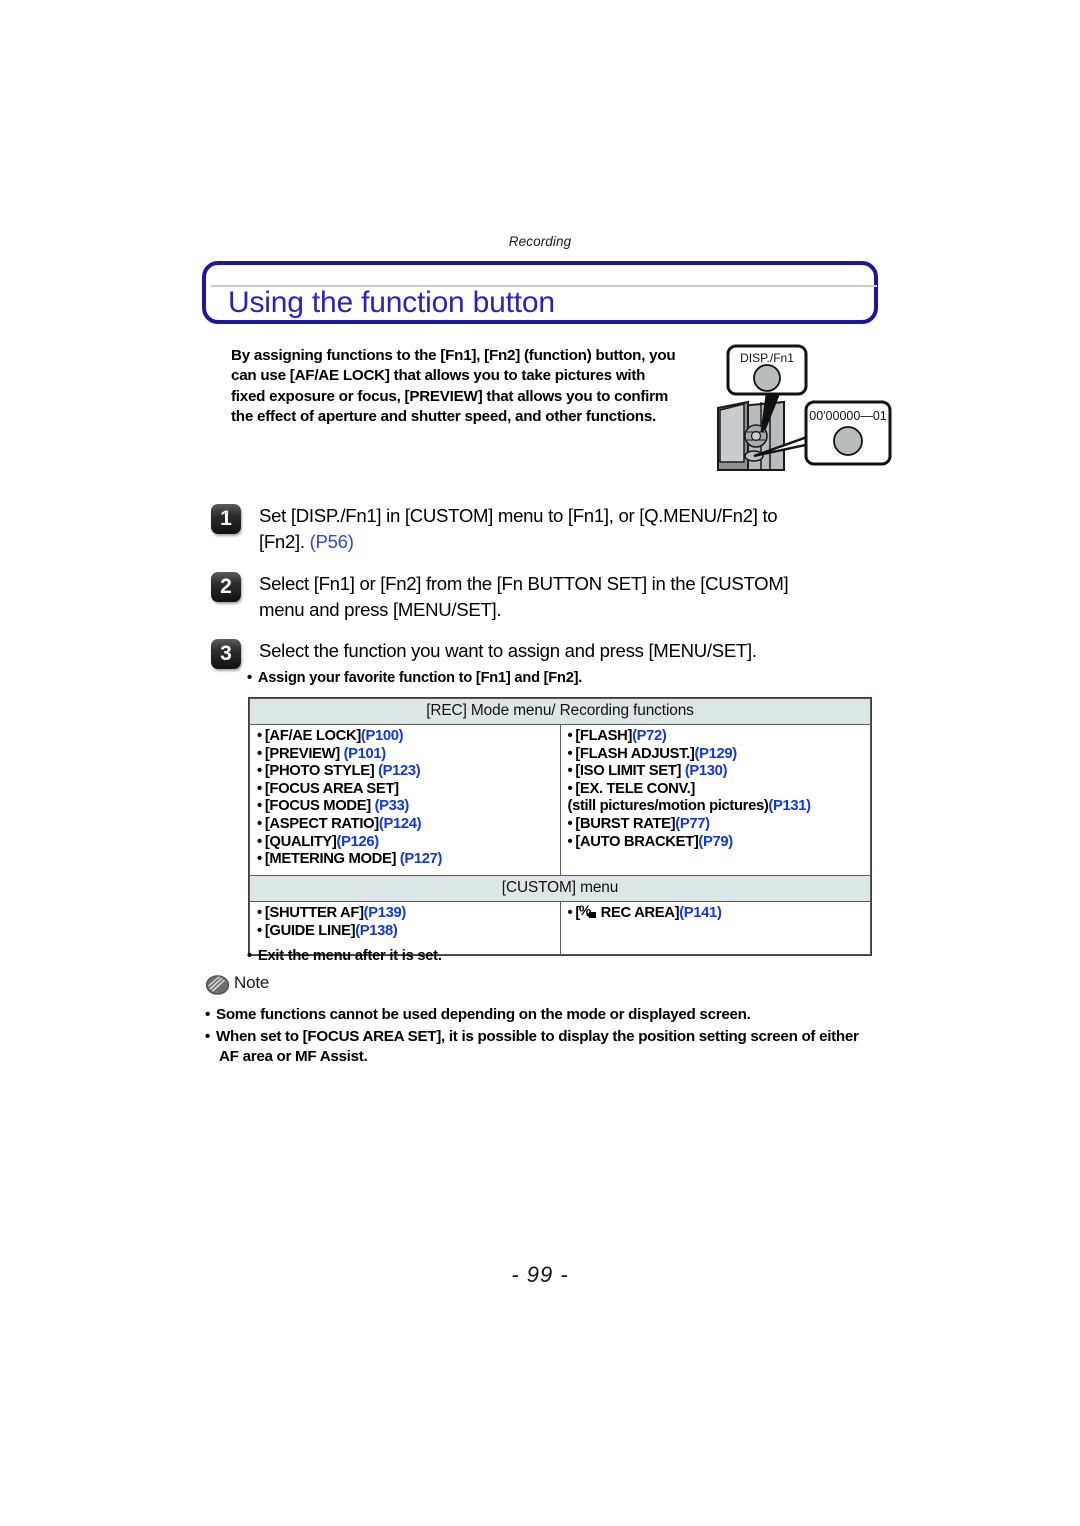 The width and height of the screenshot is (1080, 1526). I want to click on list-item: • [SHUTTER AF](P139), so click(331, 913).